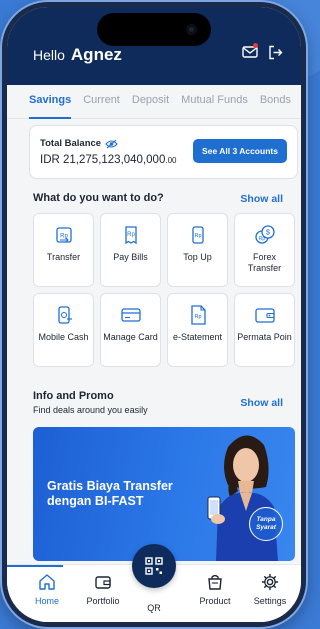 The height and width of the screenshot is (629, 320). What do you see at coordinates (63, 337) in the screenshot?
I see `action-label: Mobile Cash` at bounding box center [63, 337].